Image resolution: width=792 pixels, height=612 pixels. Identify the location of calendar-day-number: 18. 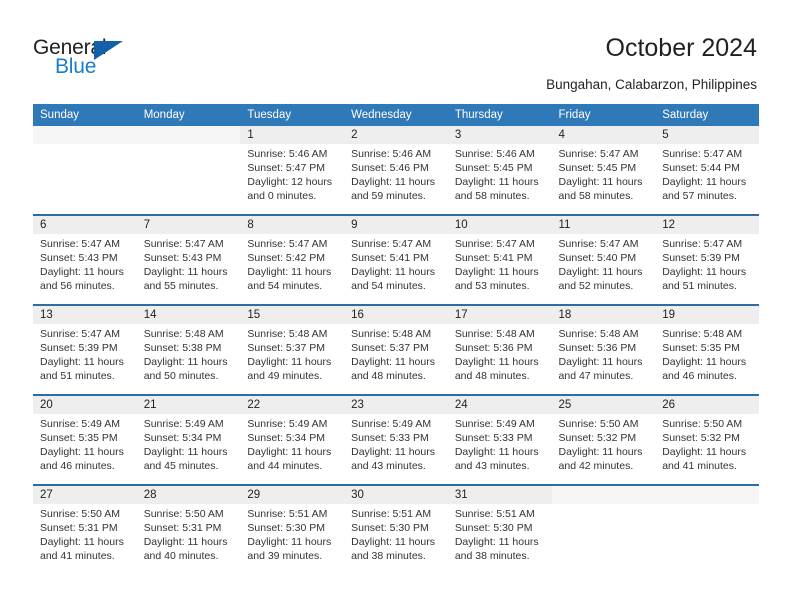
(603, 315).